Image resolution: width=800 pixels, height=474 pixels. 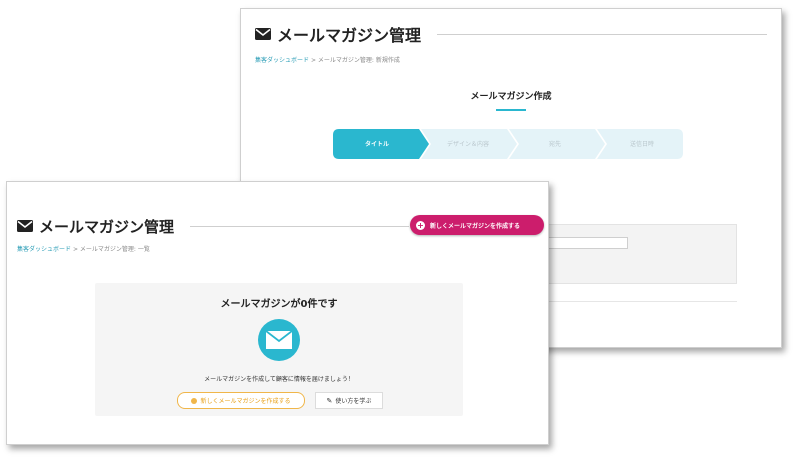 I want to click on step-4-label: 送信日時, so click(x=642, y=144).